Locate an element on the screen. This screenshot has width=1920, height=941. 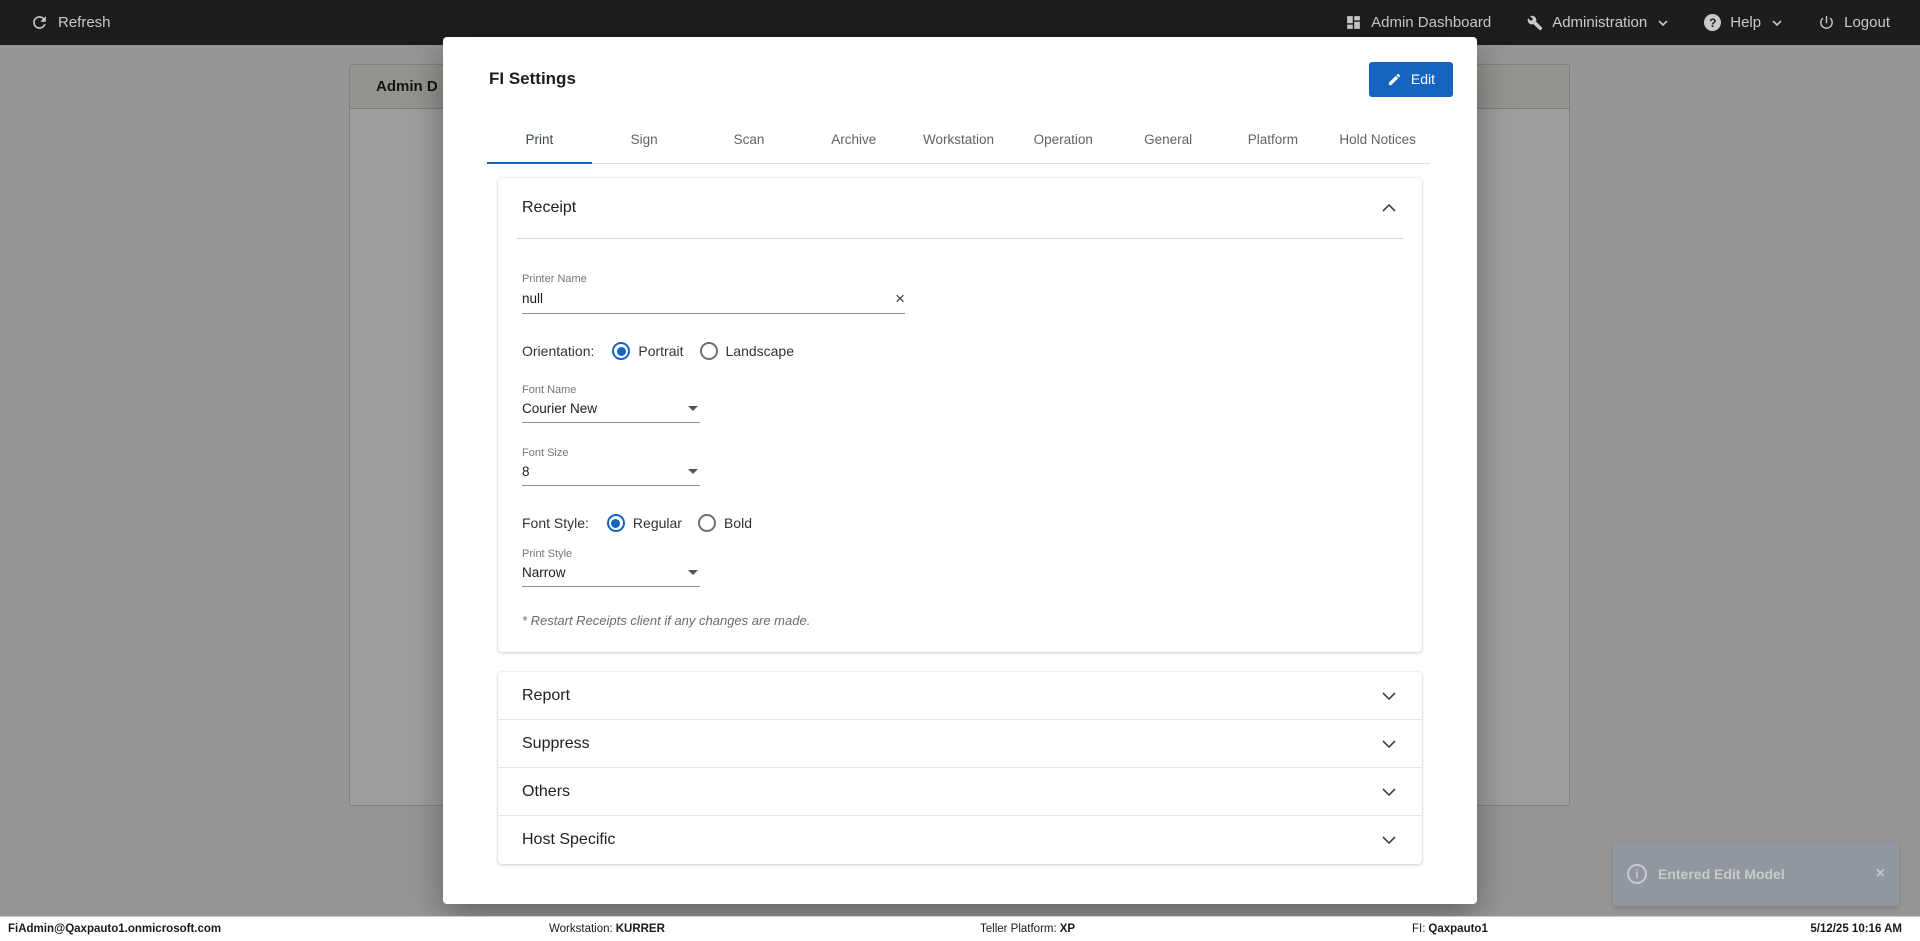
tab-workstation: Workstation is located at coordinates (958, 139).